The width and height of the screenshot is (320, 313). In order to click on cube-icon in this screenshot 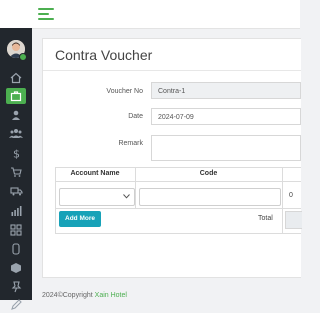, I will do `click(16, 268)`.